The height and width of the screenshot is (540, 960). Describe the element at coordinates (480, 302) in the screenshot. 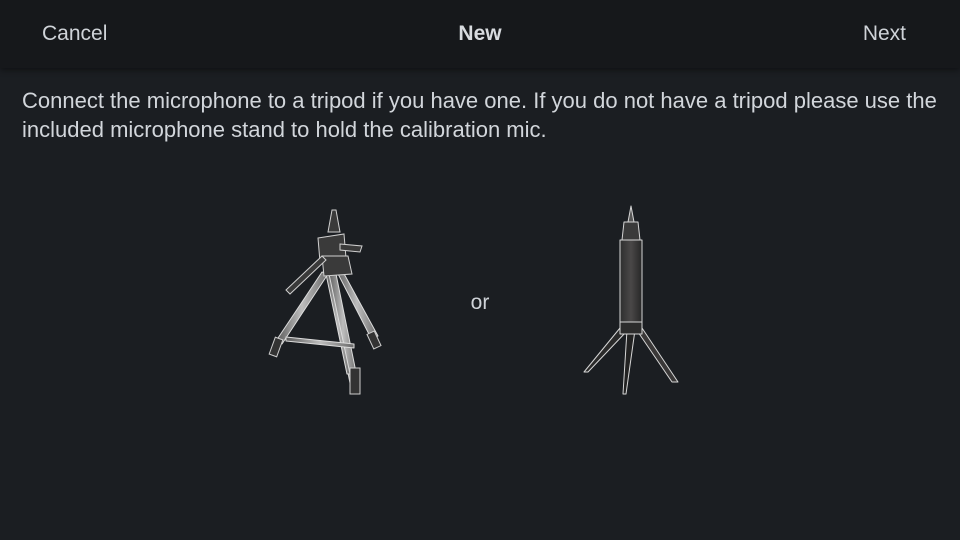

I see `or-label: or` at that location.